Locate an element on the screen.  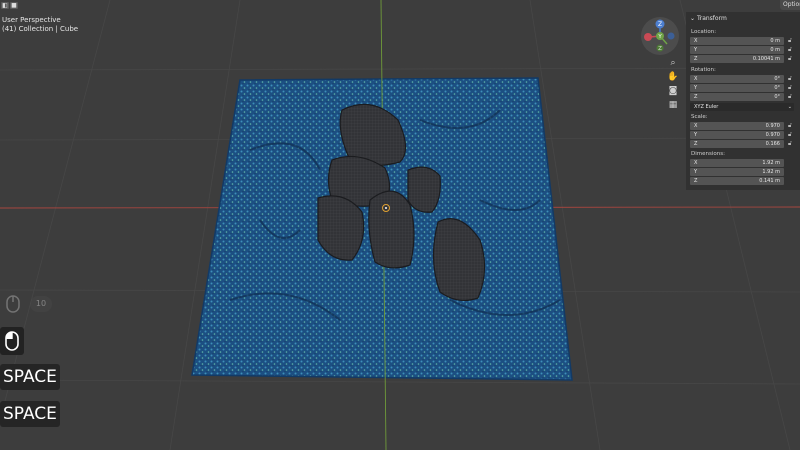
key-badge-space-1: SPACE is located at coordinates (30, 377).